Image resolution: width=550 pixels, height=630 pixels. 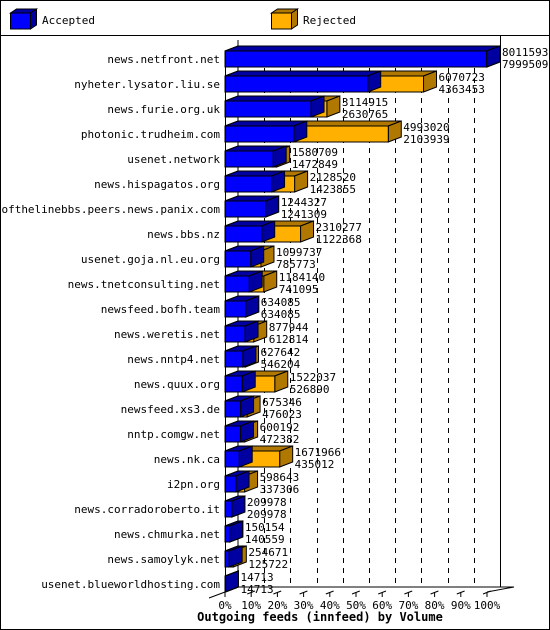 I want to click on value-label-accepted: 1241309, so click(x=304, y=214).